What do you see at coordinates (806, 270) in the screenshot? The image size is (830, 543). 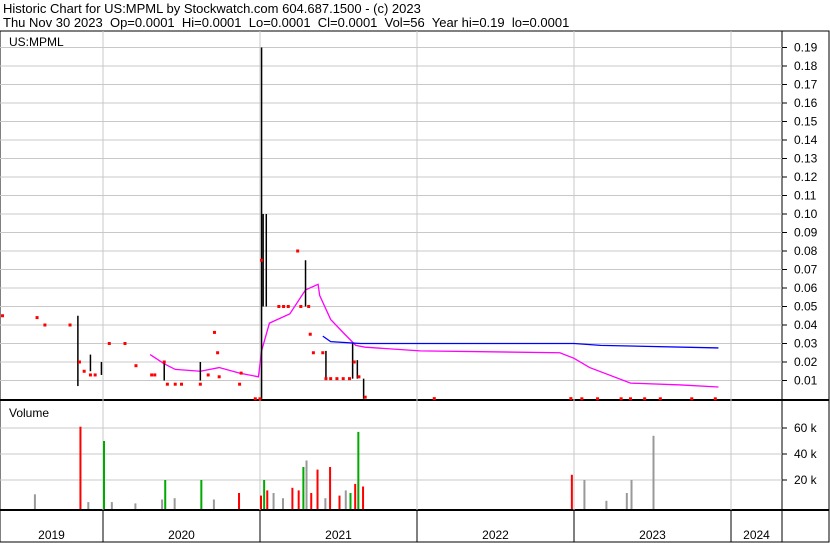 I see `price-tick-label: 0.07` at bounding box center [806, 270].